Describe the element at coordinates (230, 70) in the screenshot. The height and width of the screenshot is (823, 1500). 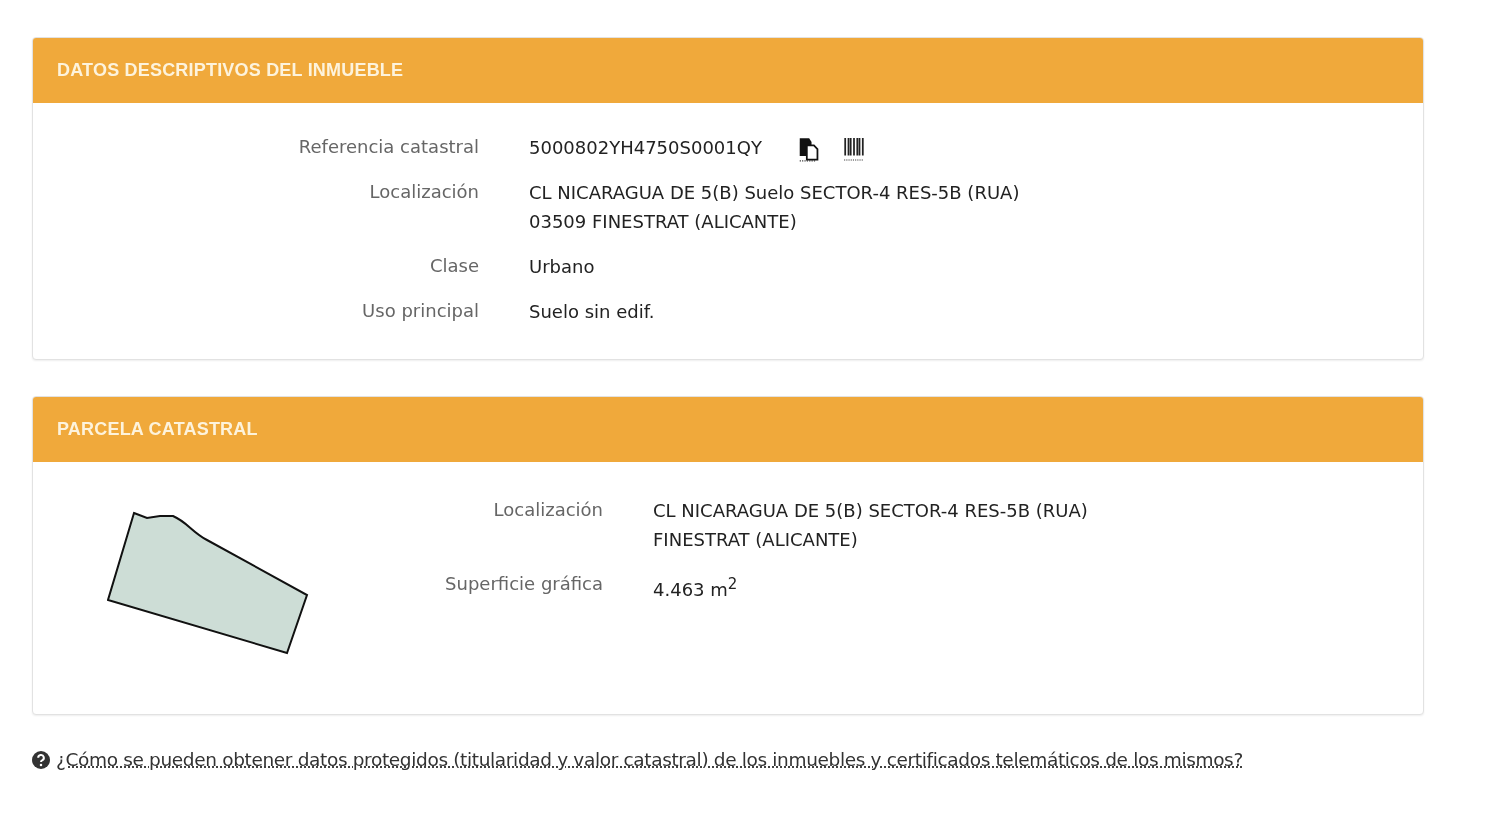
I see `panel-title: DATOS DESCRIPTIVOS DEL INMUEBLE` at that location.